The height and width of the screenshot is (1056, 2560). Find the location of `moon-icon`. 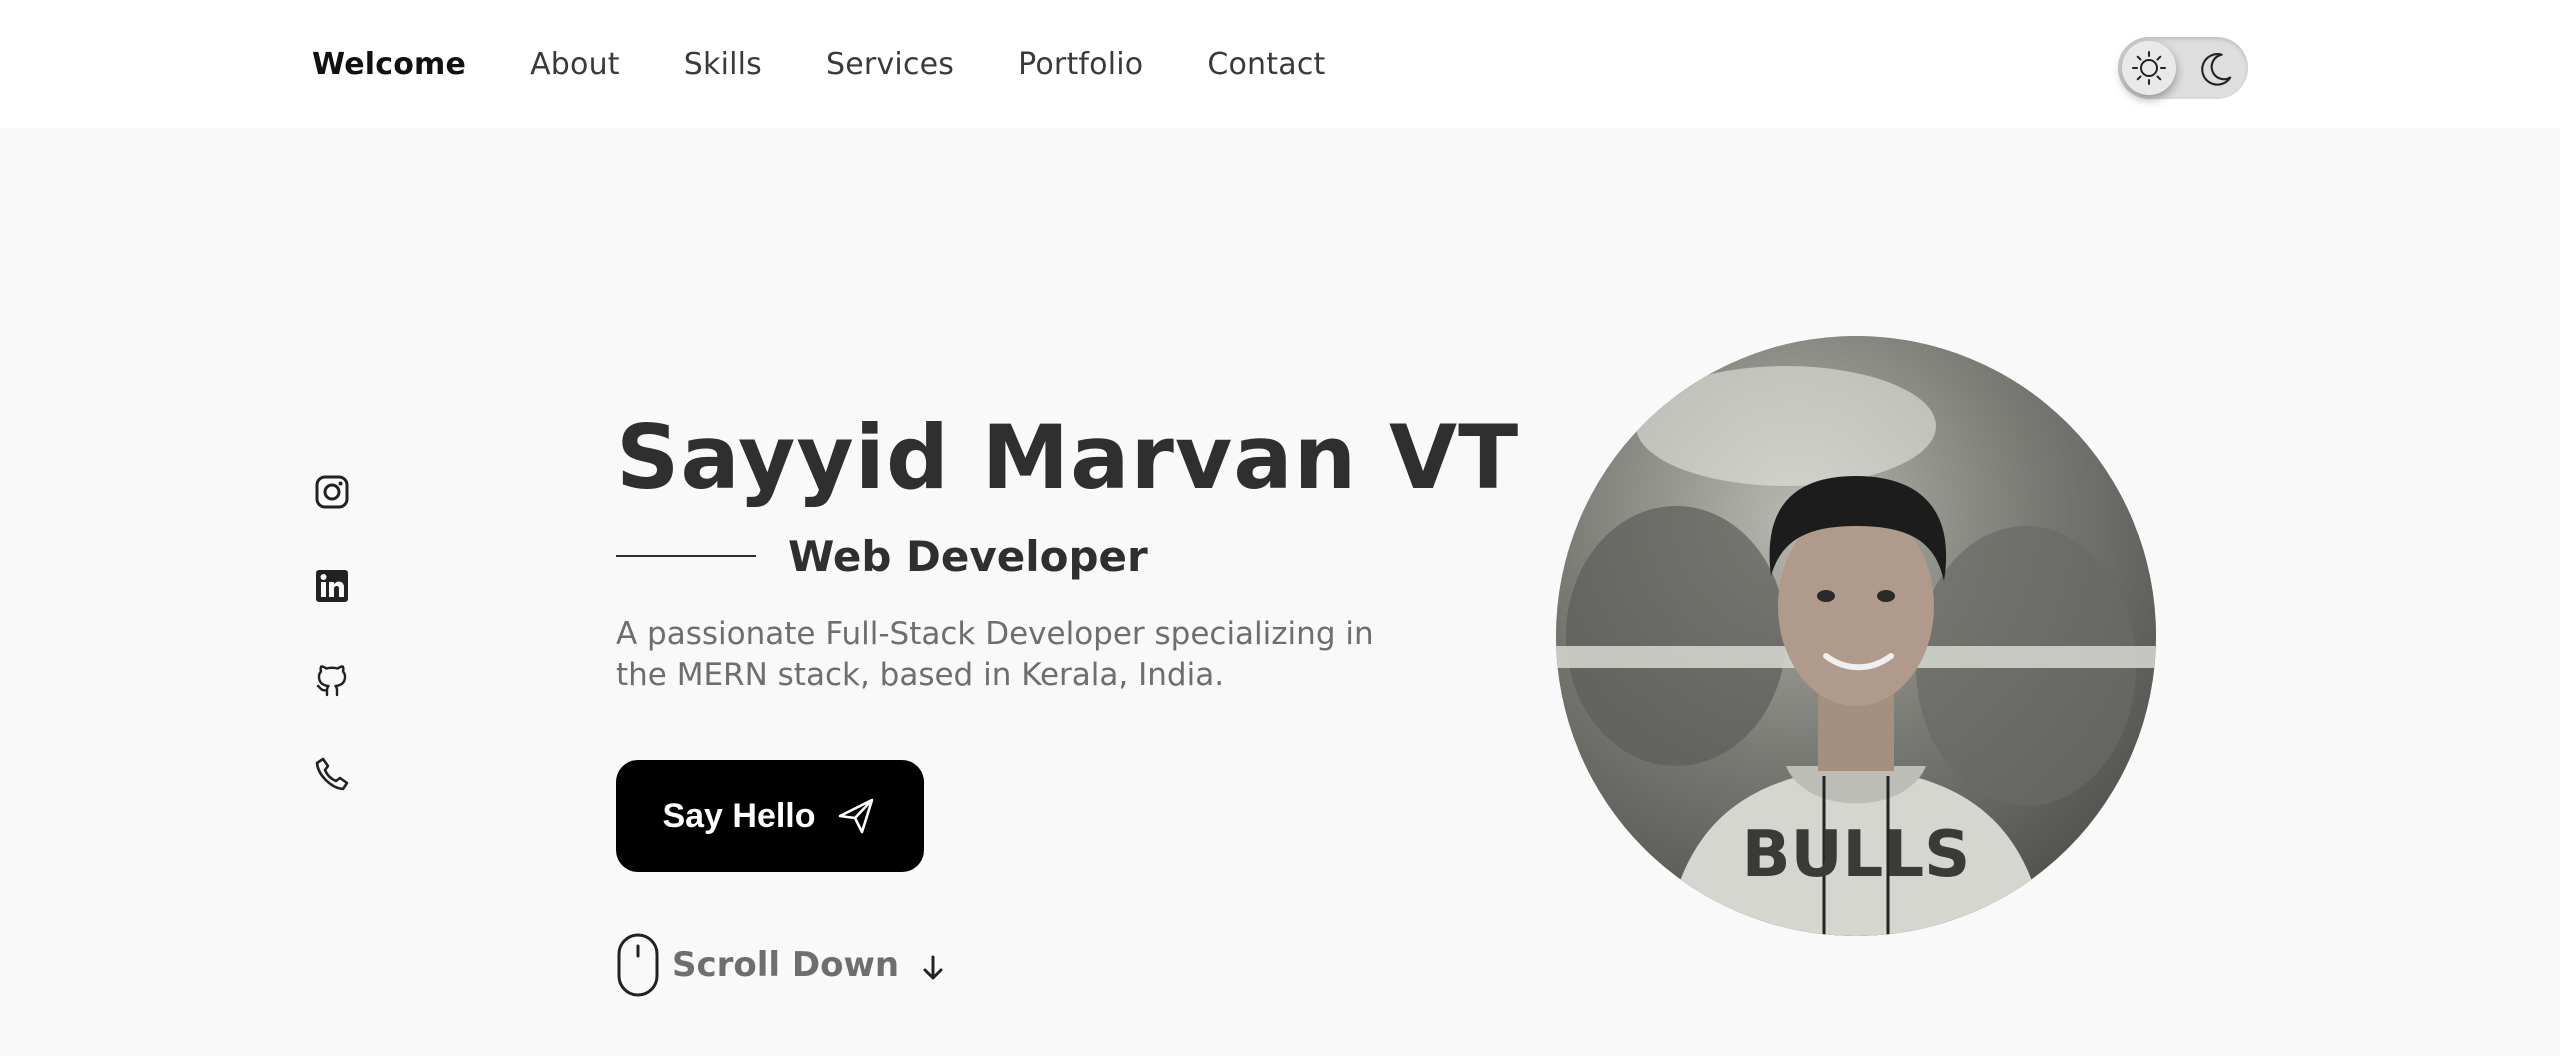

moon-icon is located at coordinates (2216, 69).